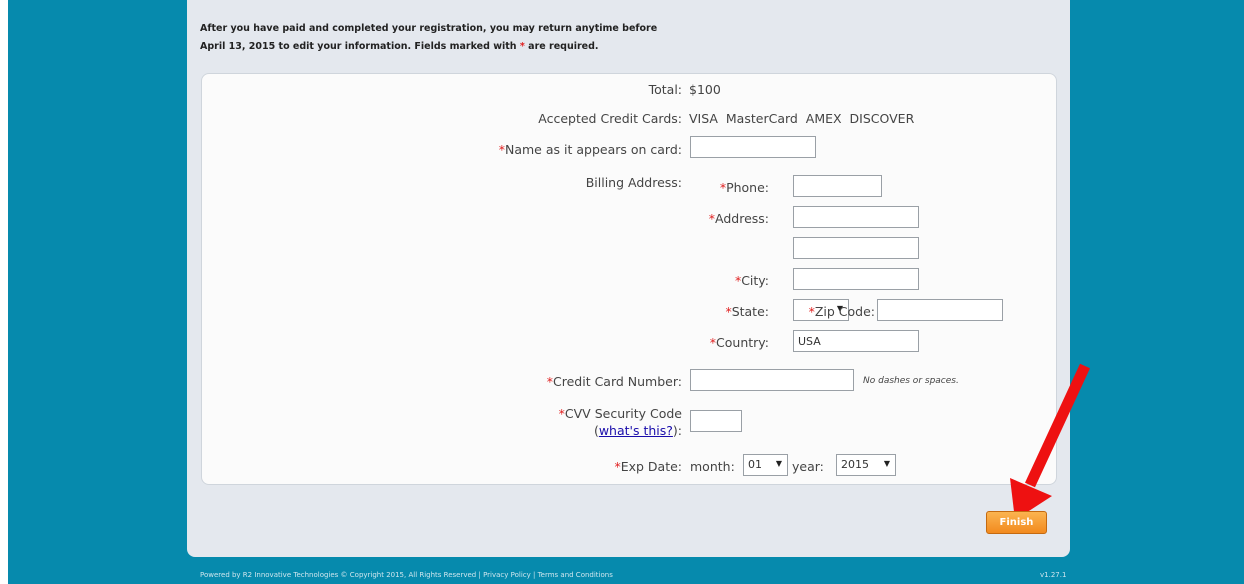 Image resolution: width=1244 pixels, height=584 pixels. What do you see at coordinates (856, 248) in the screenshot?
I see `address-line-2-input` at bounding box center [856, 248].